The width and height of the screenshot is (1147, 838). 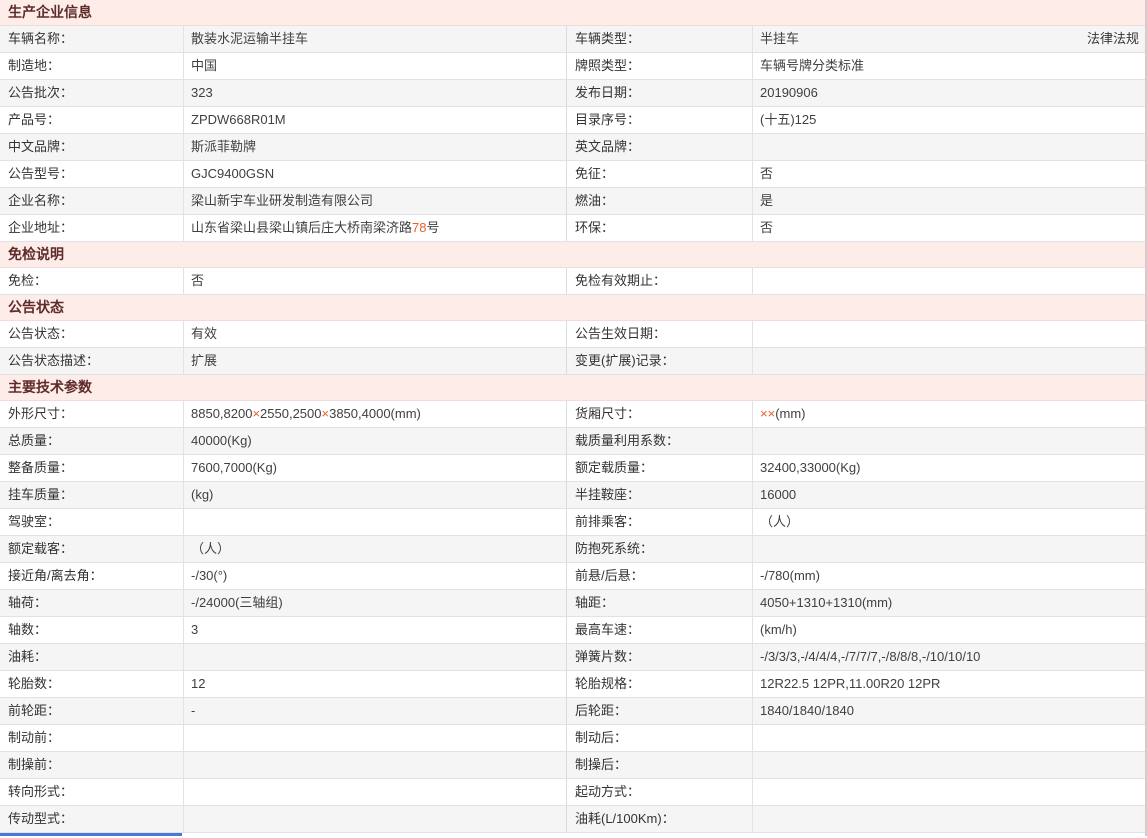 What do you see at coordinates (789, 92) in the screenshot?
I see `field-value: 20190906` at bounding box center [789, 92].